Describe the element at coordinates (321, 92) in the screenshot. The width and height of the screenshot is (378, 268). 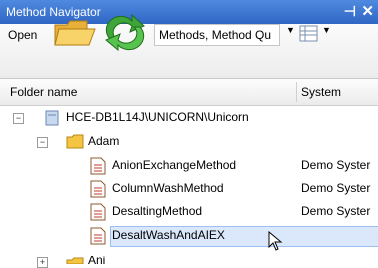
I see `column-system: System` at that location.